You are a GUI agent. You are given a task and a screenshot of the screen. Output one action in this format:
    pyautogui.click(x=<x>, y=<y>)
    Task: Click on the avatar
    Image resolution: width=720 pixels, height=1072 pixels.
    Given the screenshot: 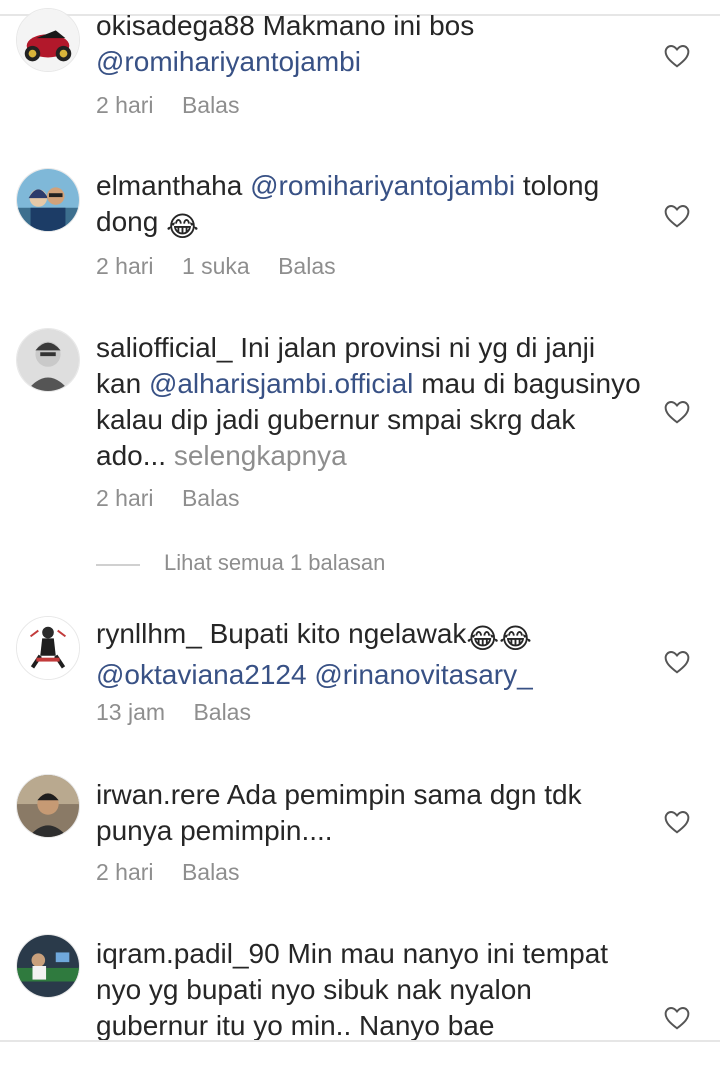 What is the action you would take?
    pyautogui.click(x=48, y=966)
    